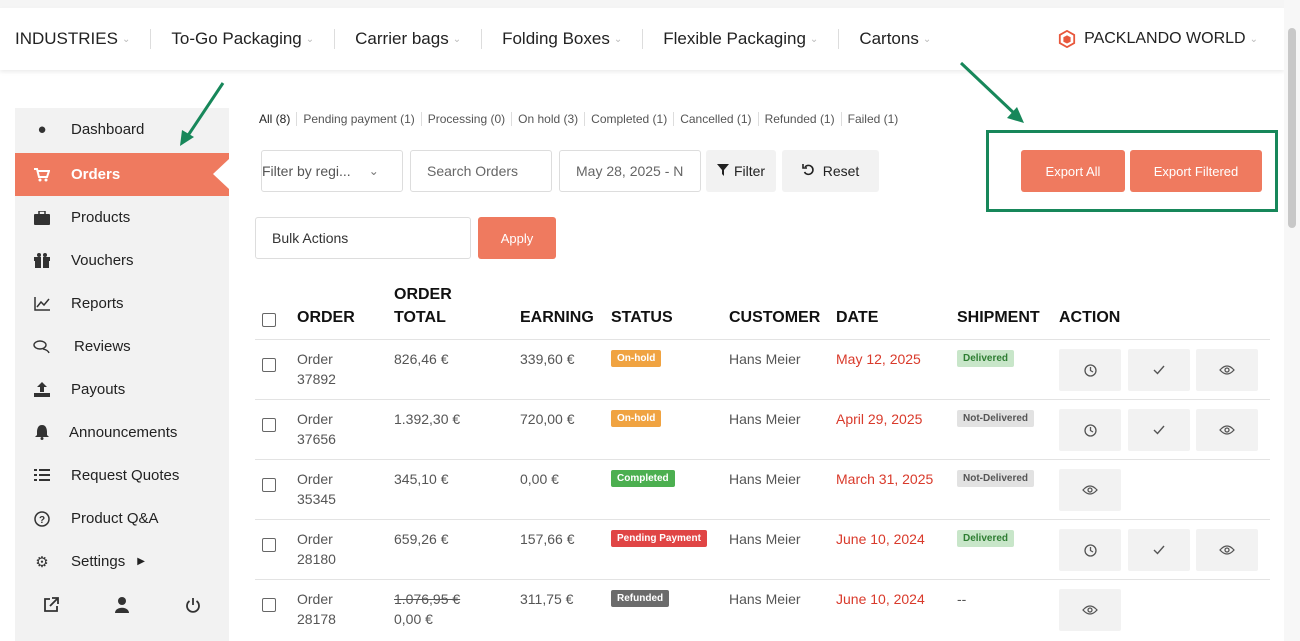 The height and width of the screenshot is (641, 1300). I want to click on browser-top-strip, so click(650, 4).